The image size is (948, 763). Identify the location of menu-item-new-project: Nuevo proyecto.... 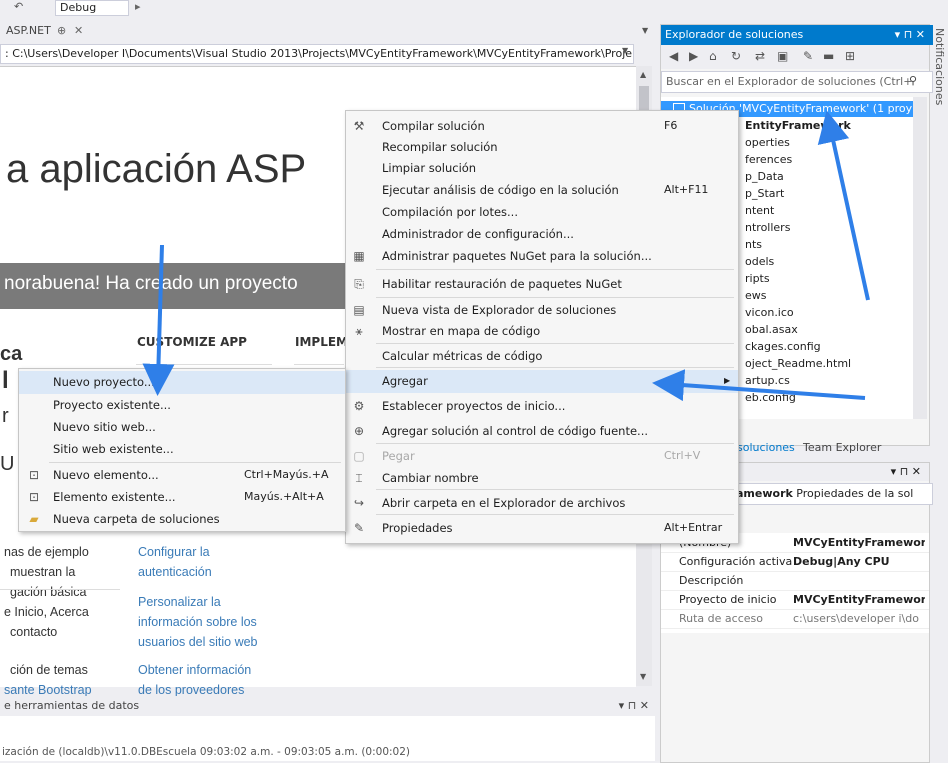
(182, 382).